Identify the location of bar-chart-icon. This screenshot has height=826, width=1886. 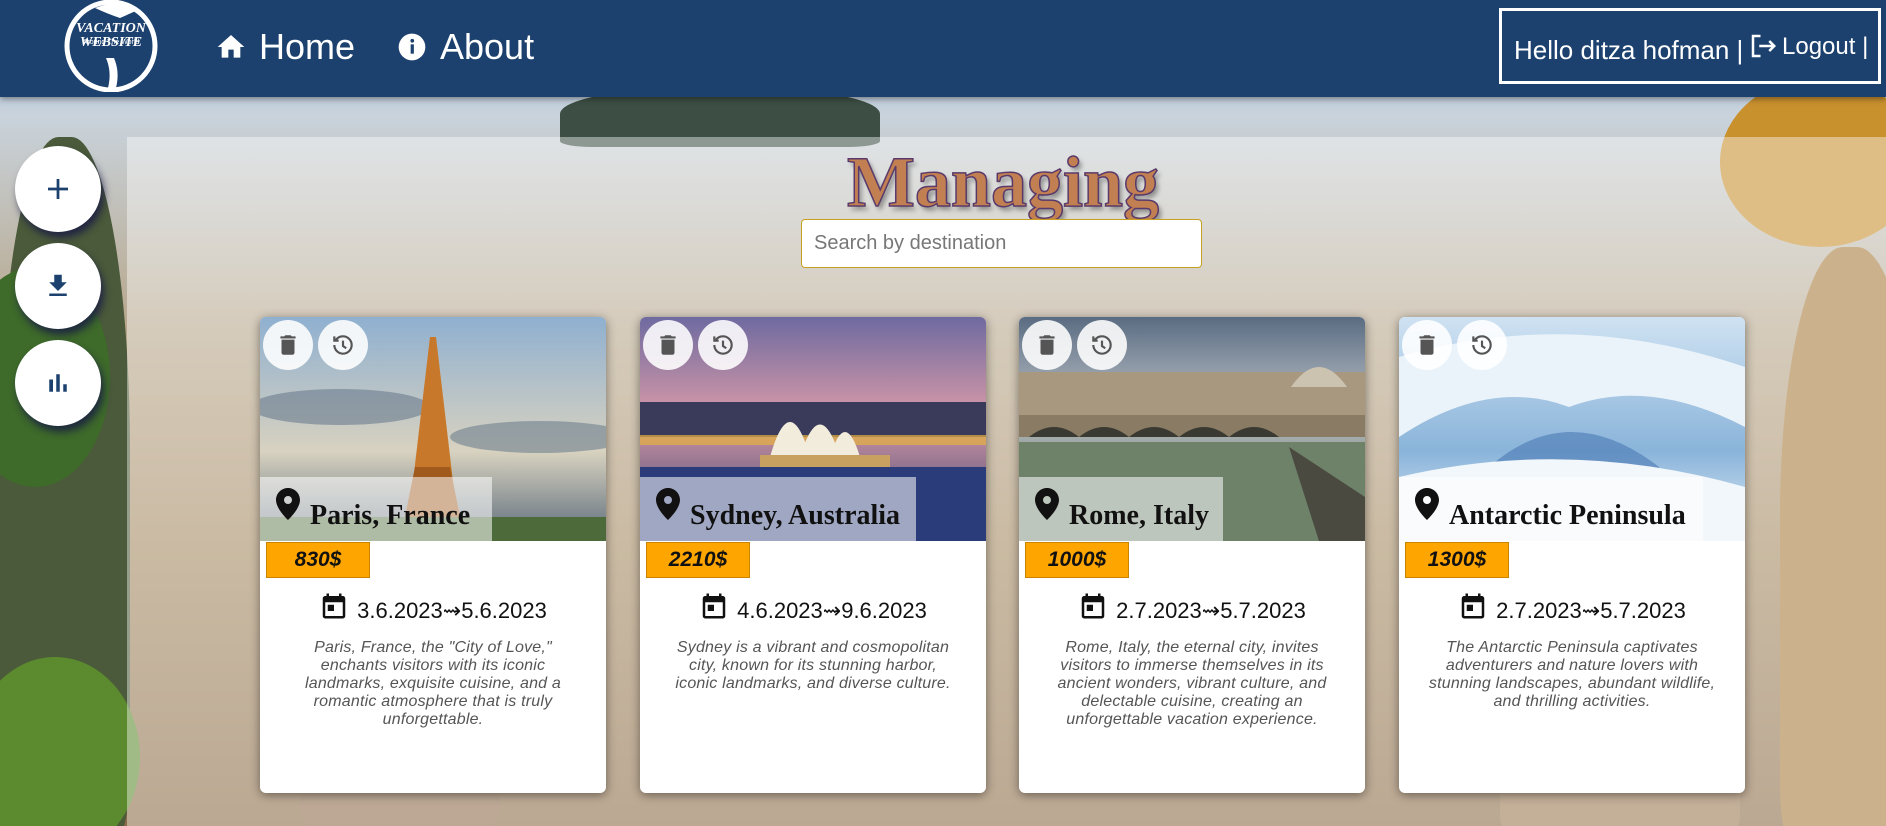
(58, 383).